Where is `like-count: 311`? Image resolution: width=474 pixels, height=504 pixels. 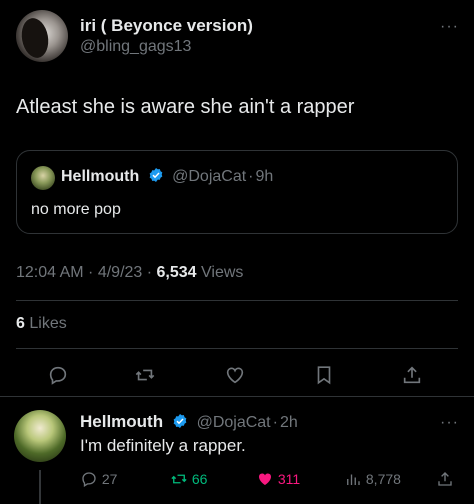 like-count: 311 is located at coordinates (289, 479).